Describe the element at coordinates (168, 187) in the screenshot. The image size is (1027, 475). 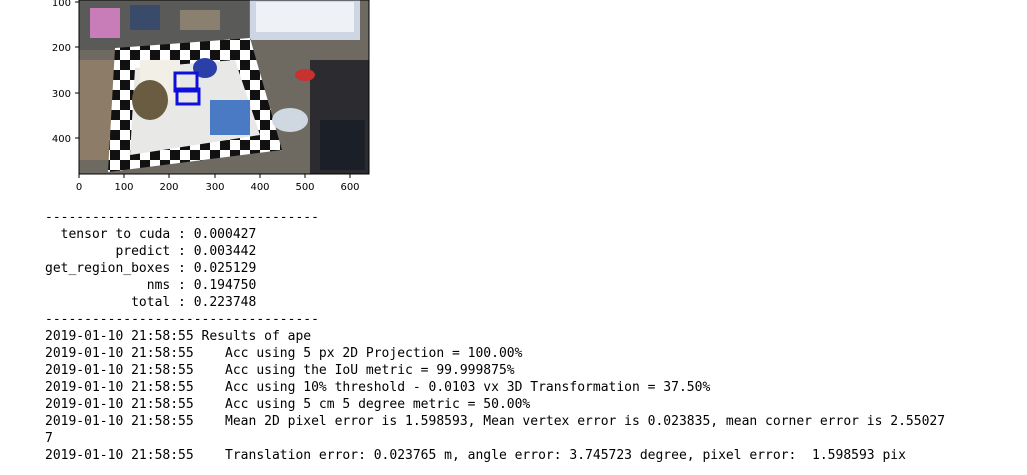
I see `x-tick-label: 200` at that location.